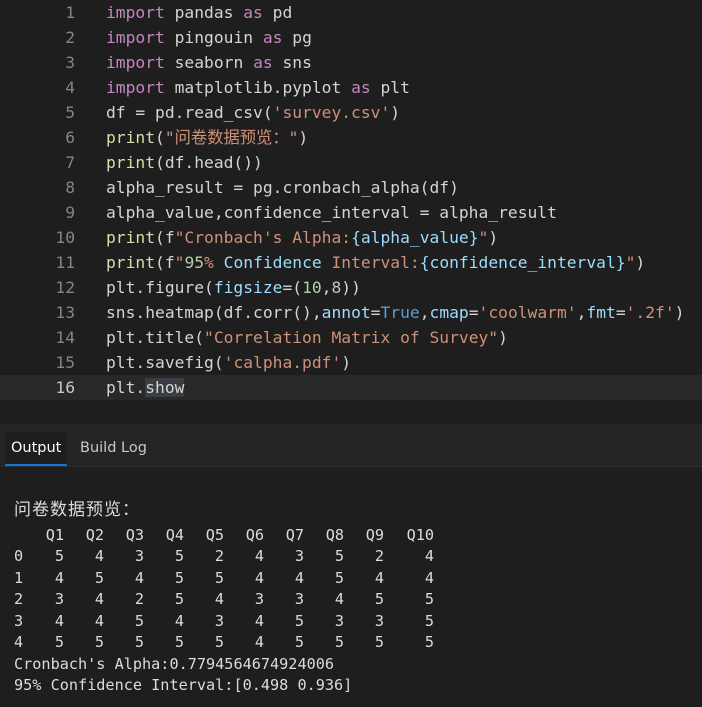 The height and width of the screenshot is (707, 702). Describe the element at coordinates (214, 534) in the screenshot. I see `column-header: Q5` at that location.